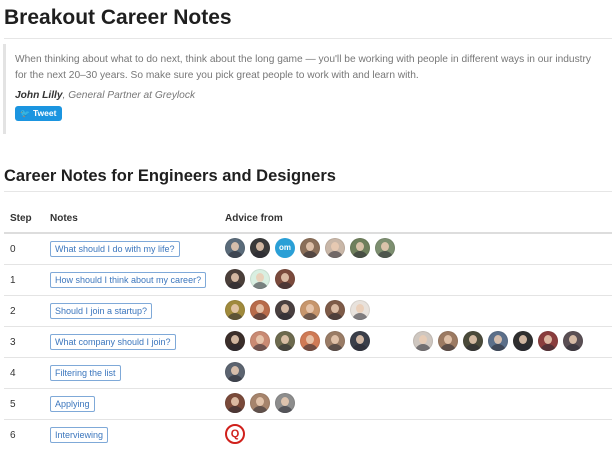 The height and width of the screenshot is (460, 615). What do you see at coordinates (24, 434) in the screenshot?
I see `step-number: 6` at bounding box center [24, 434].